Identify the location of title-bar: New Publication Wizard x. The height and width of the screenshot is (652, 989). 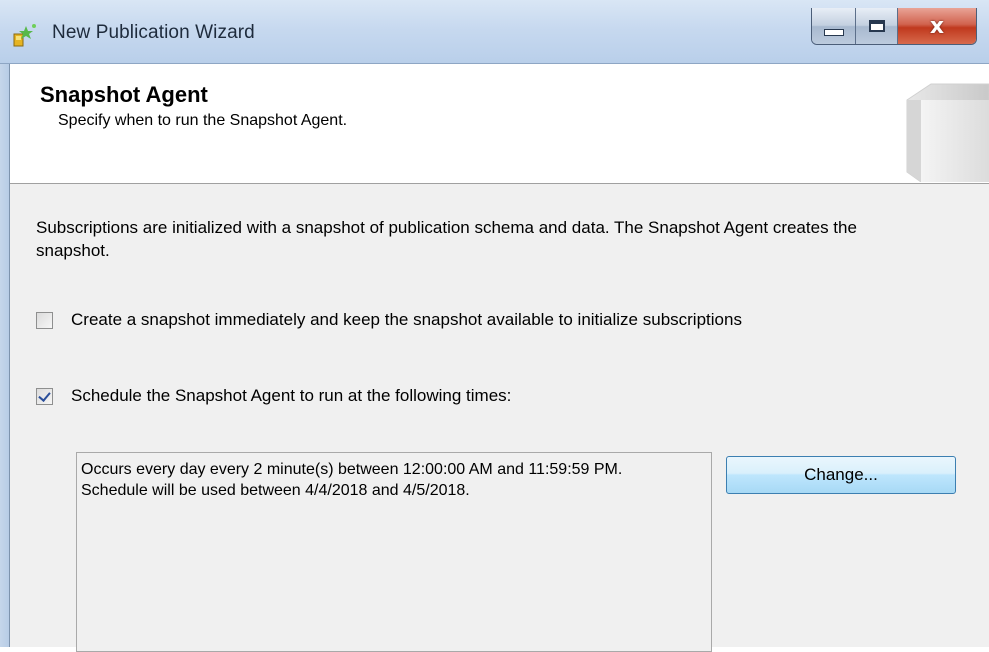
(494, 32).